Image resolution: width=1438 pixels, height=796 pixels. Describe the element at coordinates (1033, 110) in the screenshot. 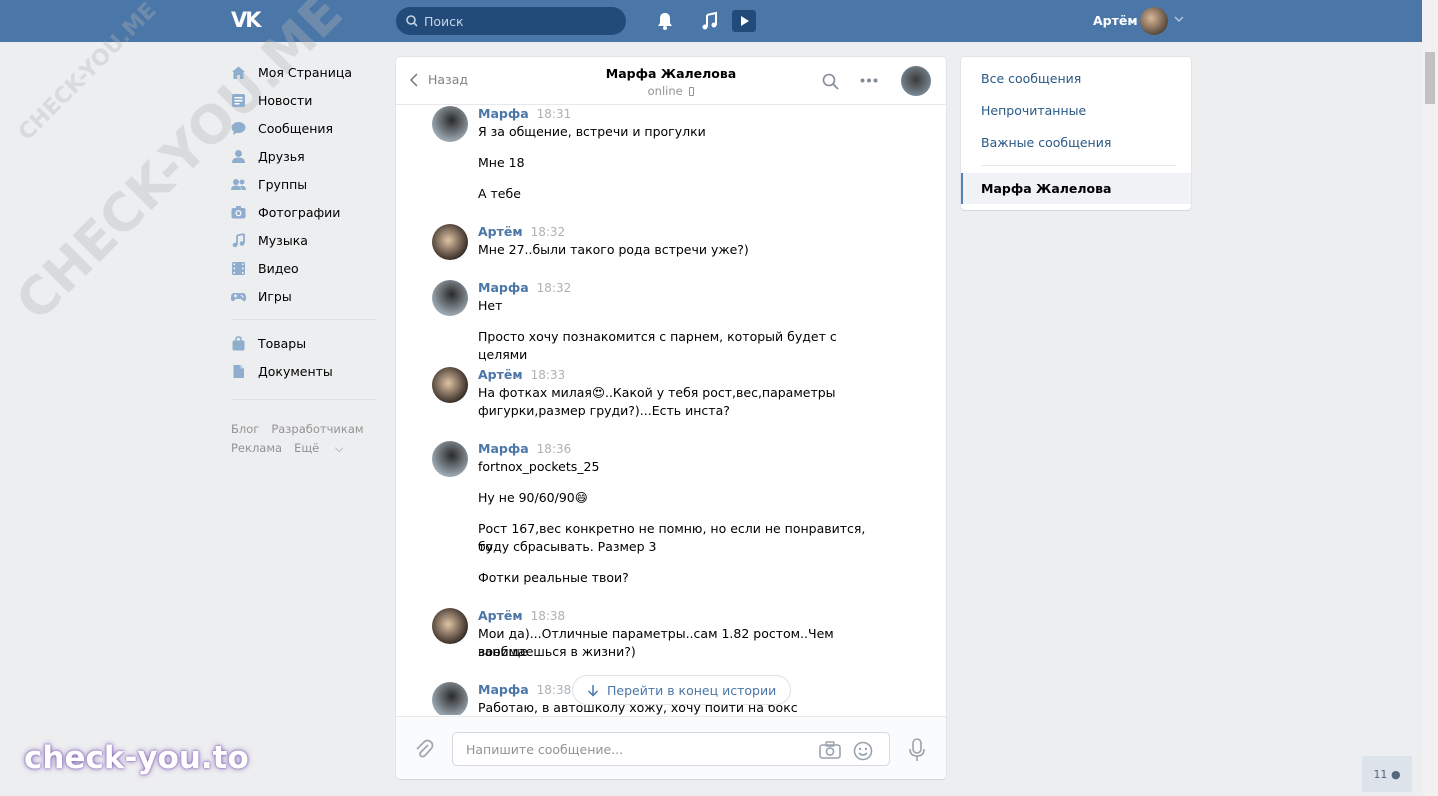

I see `menu-unread: Непрочитанные` at that location.